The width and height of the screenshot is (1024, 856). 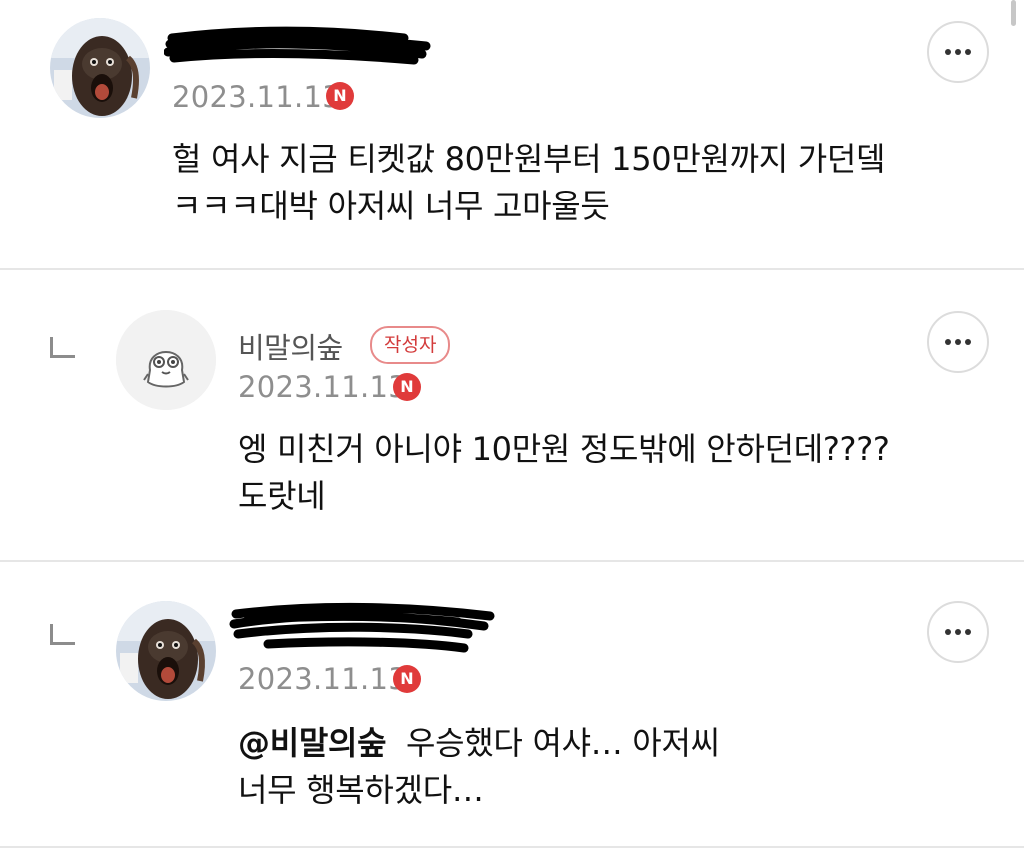 I want to click on comment-text-line: 헐 여사 지금 티켓값 80만원부터 150만원까지 가던뎈, so click(x=529, y=159).